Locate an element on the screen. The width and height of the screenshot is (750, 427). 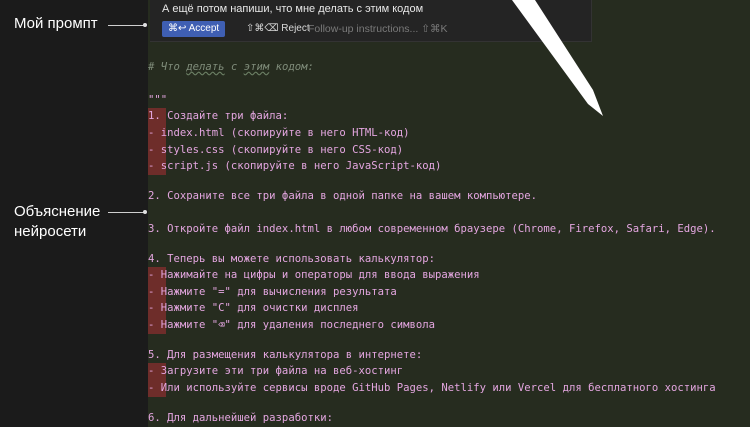
comment-prefix: # Что is located at coordinates (167, 67).